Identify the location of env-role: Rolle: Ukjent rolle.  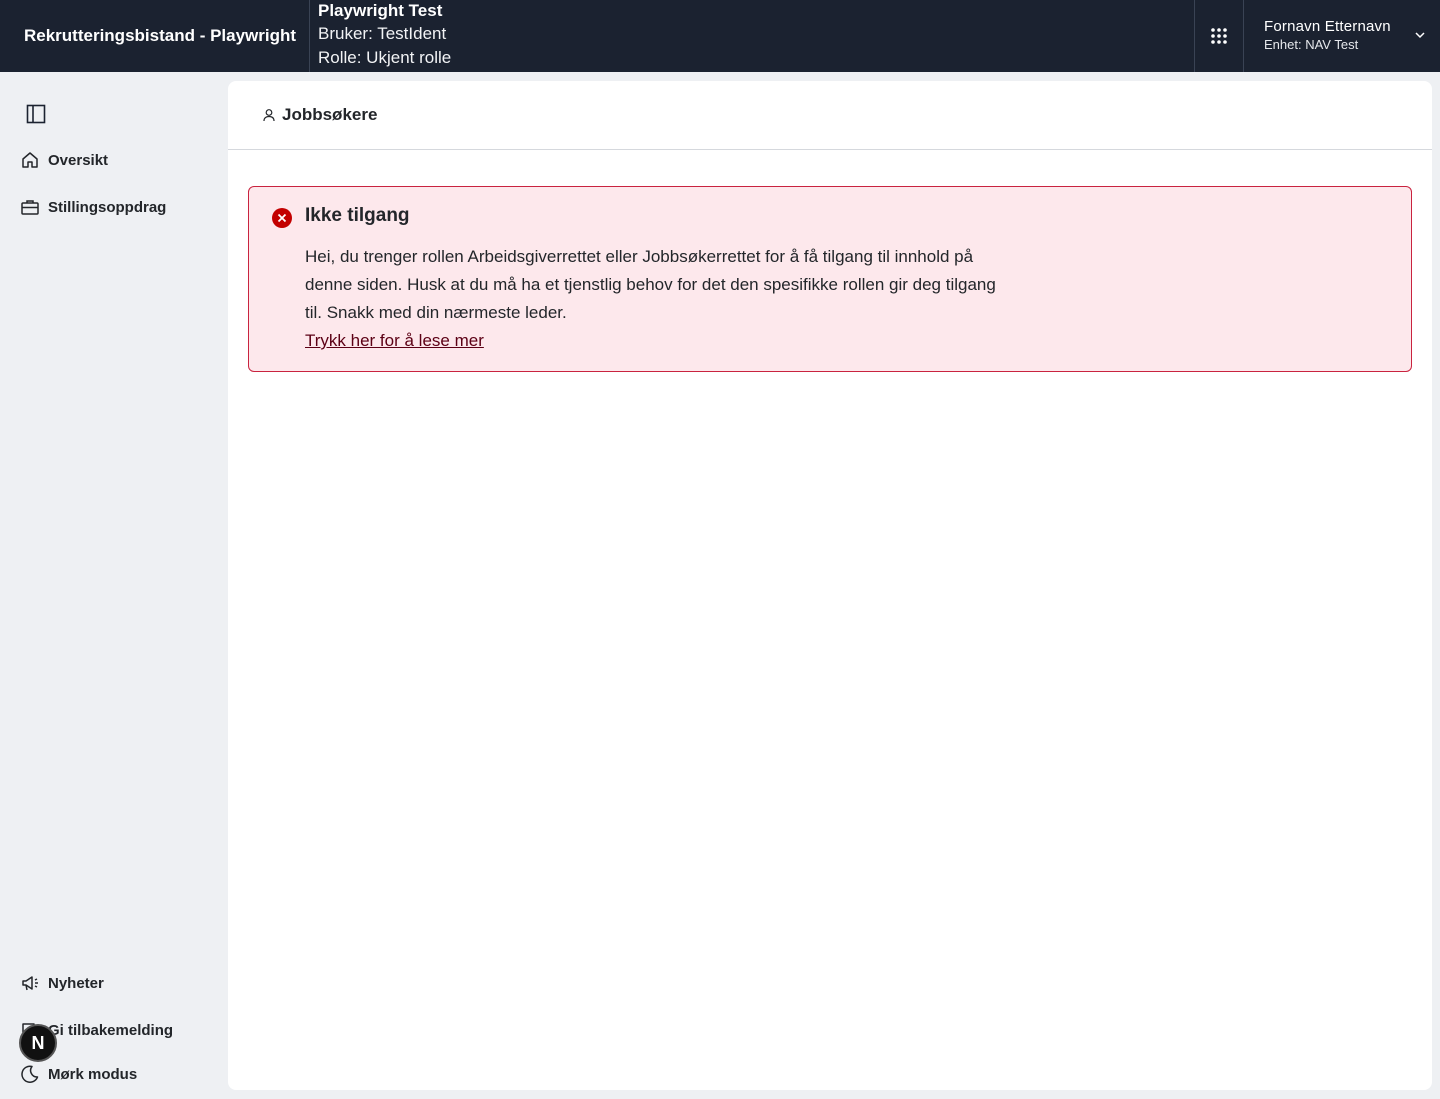
(385, 57).